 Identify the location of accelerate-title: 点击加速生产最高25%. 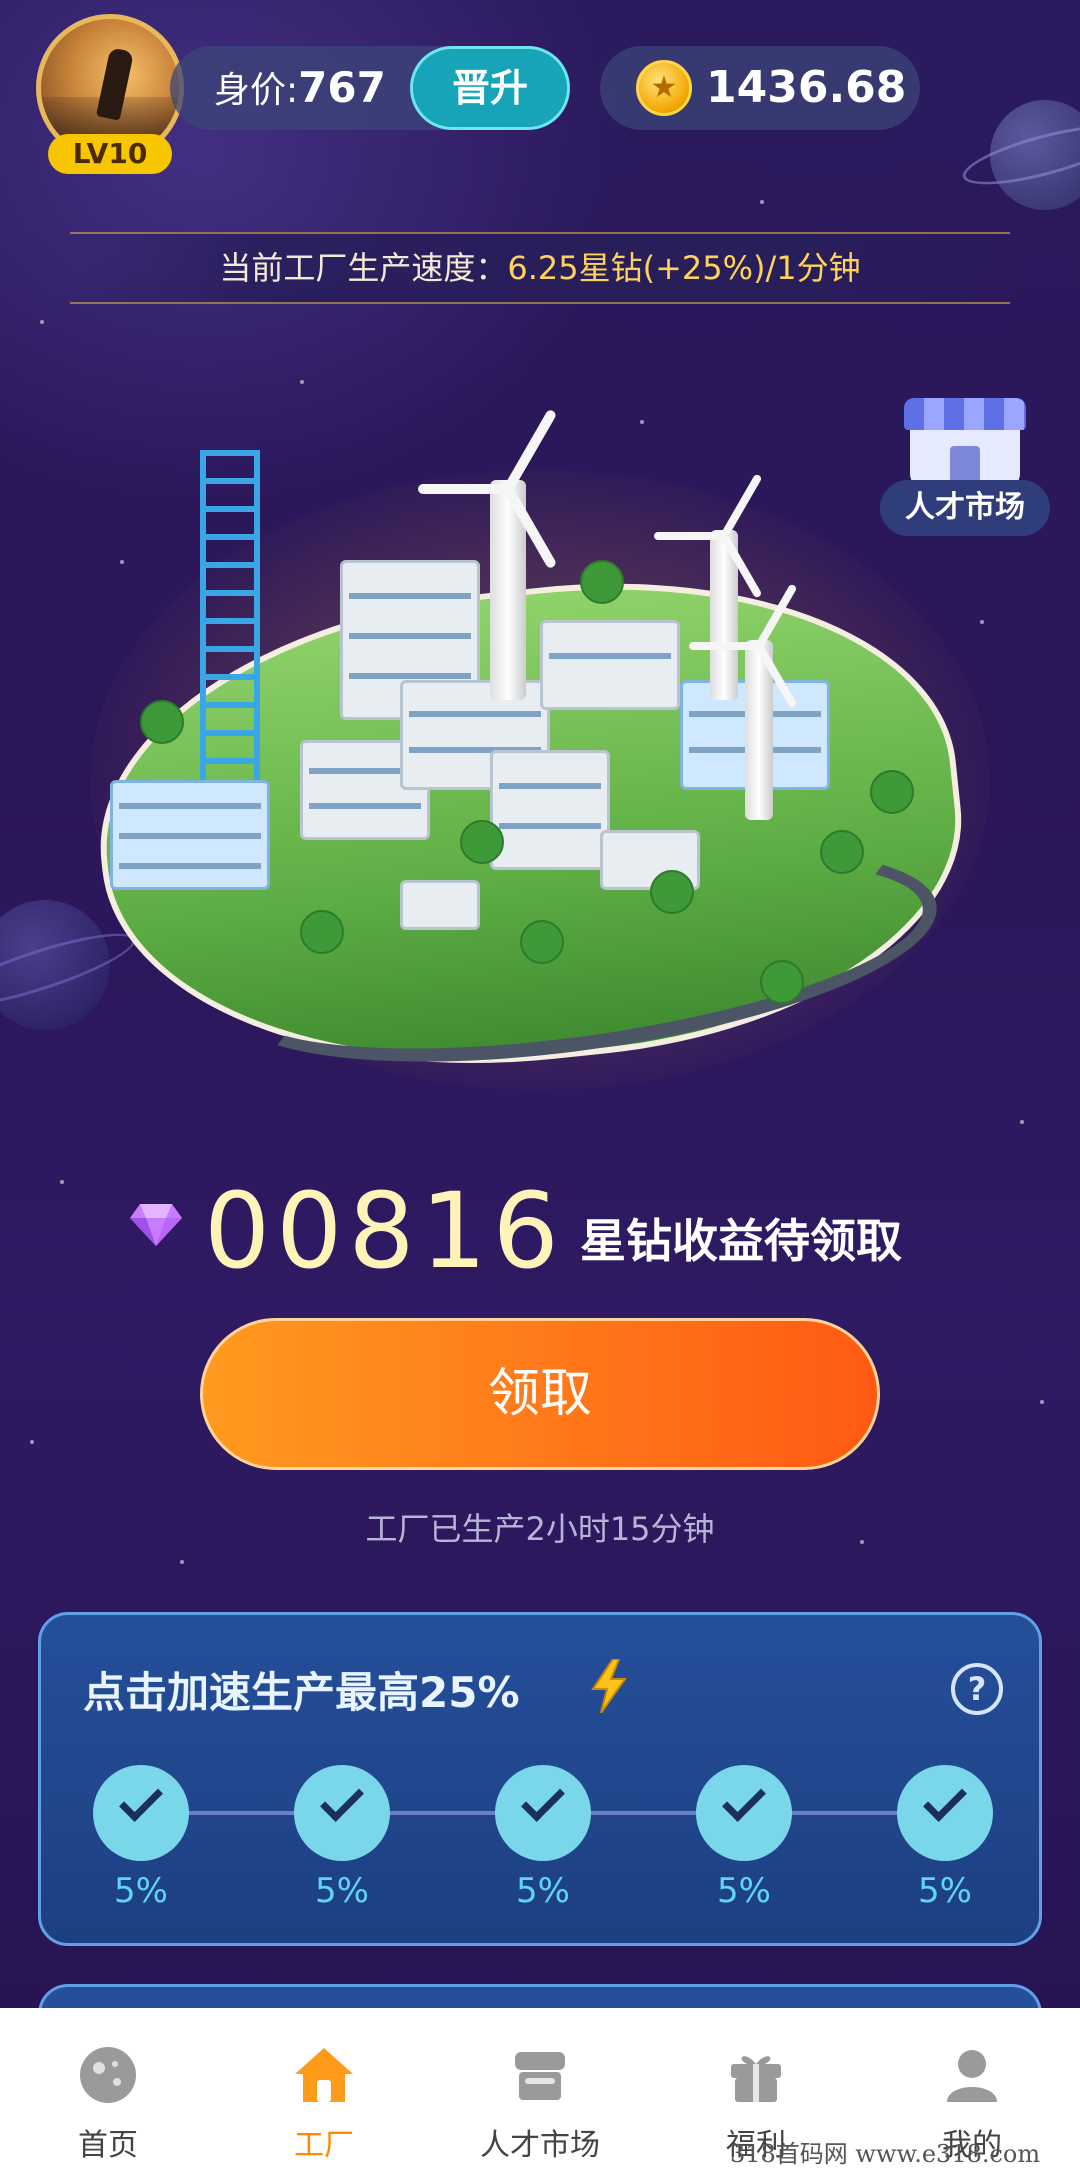
(301, 1692).